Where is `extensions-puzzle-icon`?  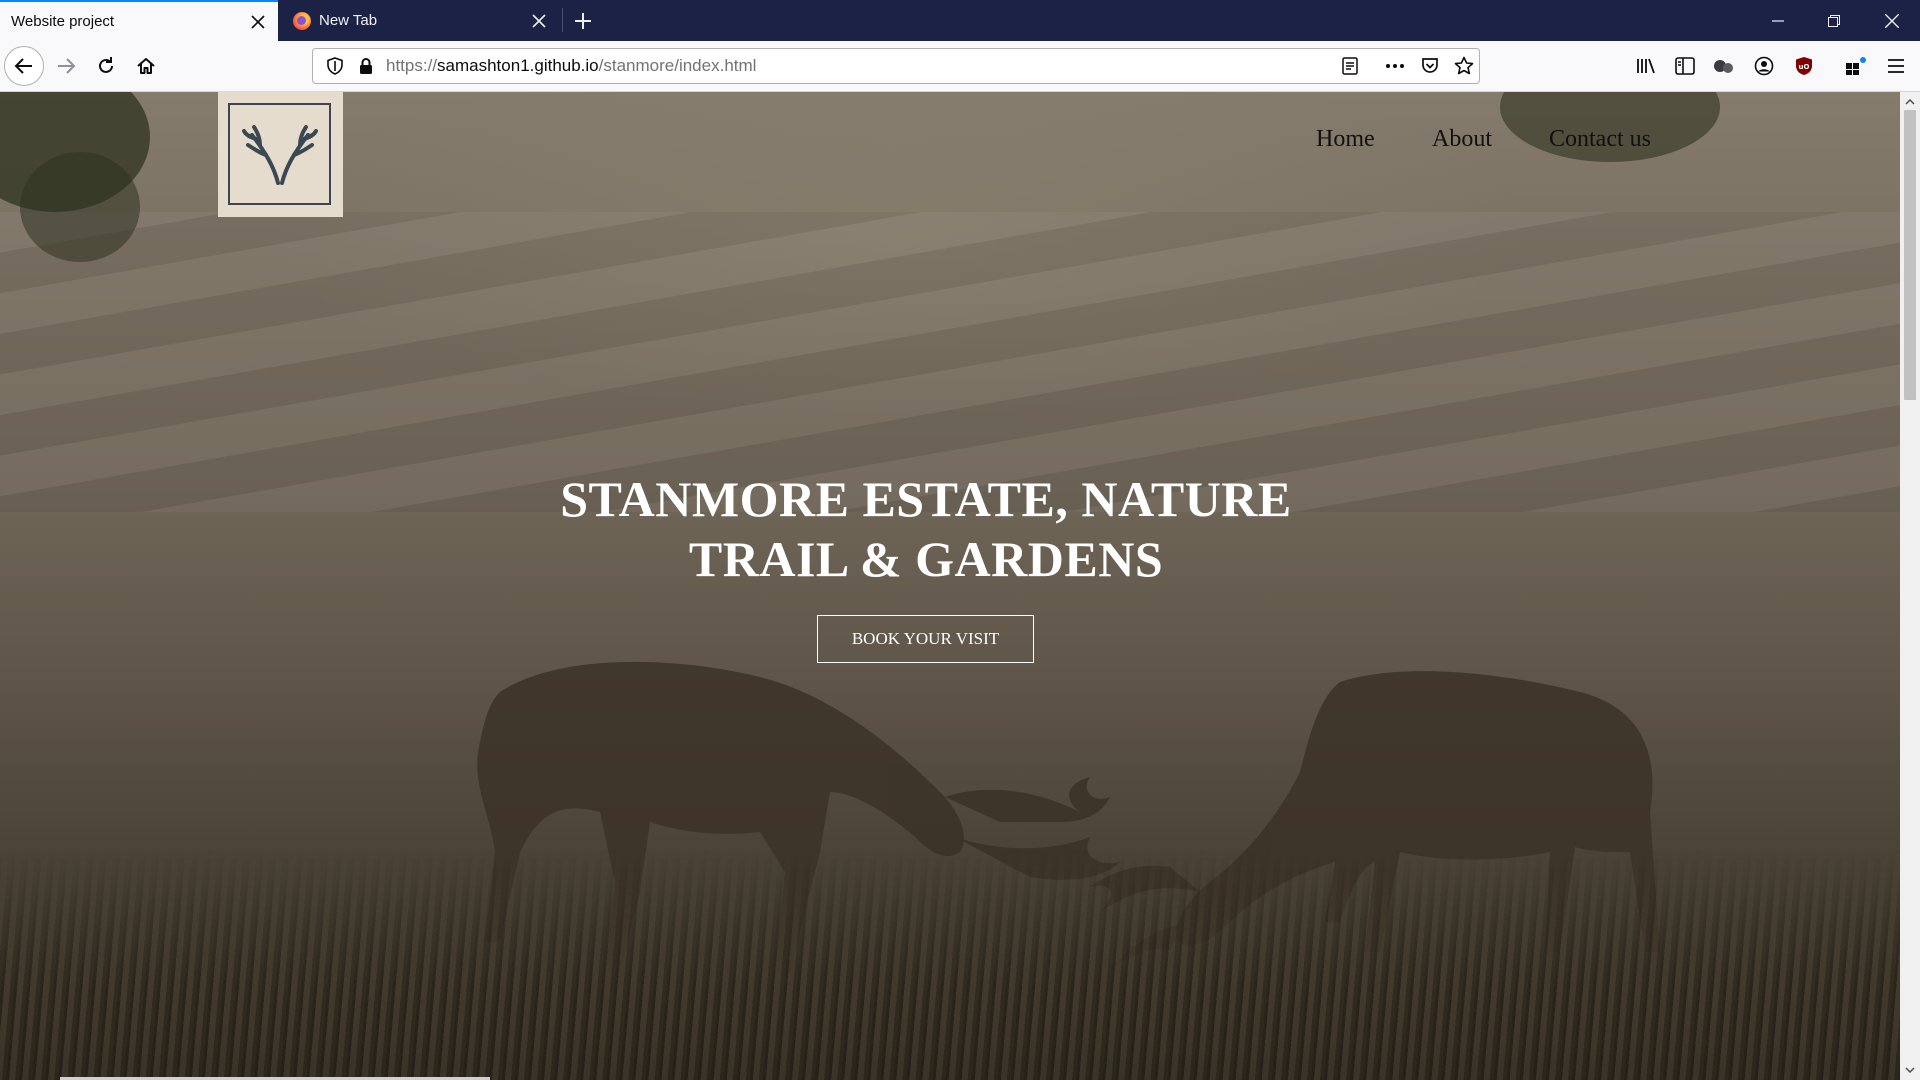 extensions-puzzle-icon is located at coordinates (1856, 66).